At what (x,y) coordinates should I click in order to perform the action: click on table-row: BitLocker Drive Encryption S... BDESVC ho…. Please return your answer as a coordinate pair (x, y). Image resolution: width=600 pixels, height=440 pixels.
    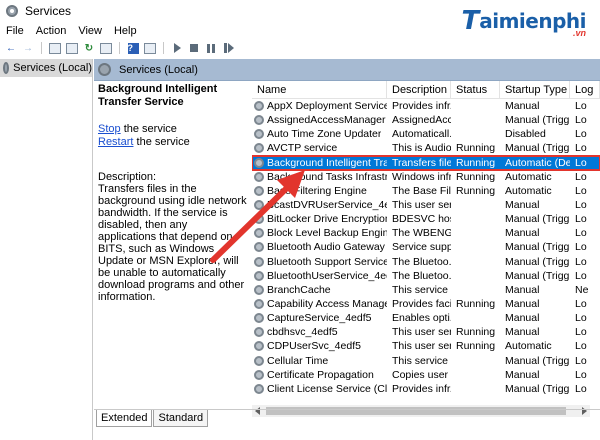
    Looking at the image, I should click on (426, 219).